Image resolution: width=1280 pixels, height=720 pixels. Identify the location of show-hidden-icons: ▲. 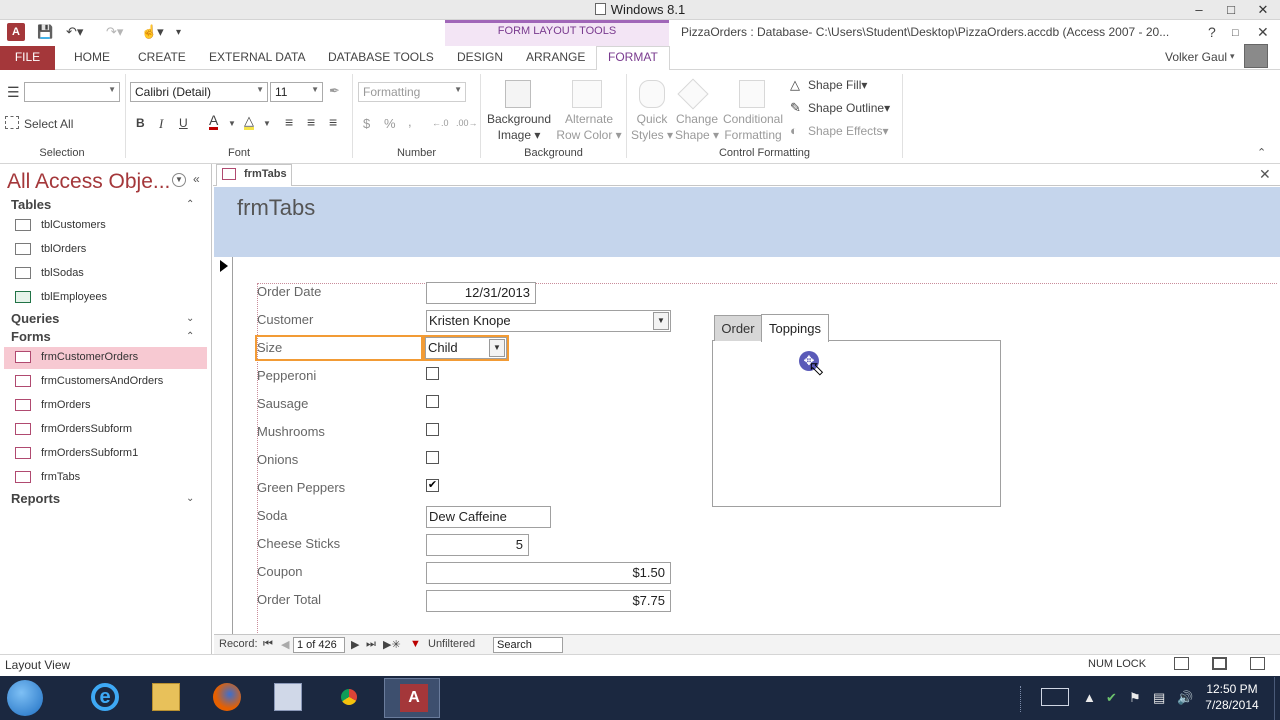
(1089, 697).